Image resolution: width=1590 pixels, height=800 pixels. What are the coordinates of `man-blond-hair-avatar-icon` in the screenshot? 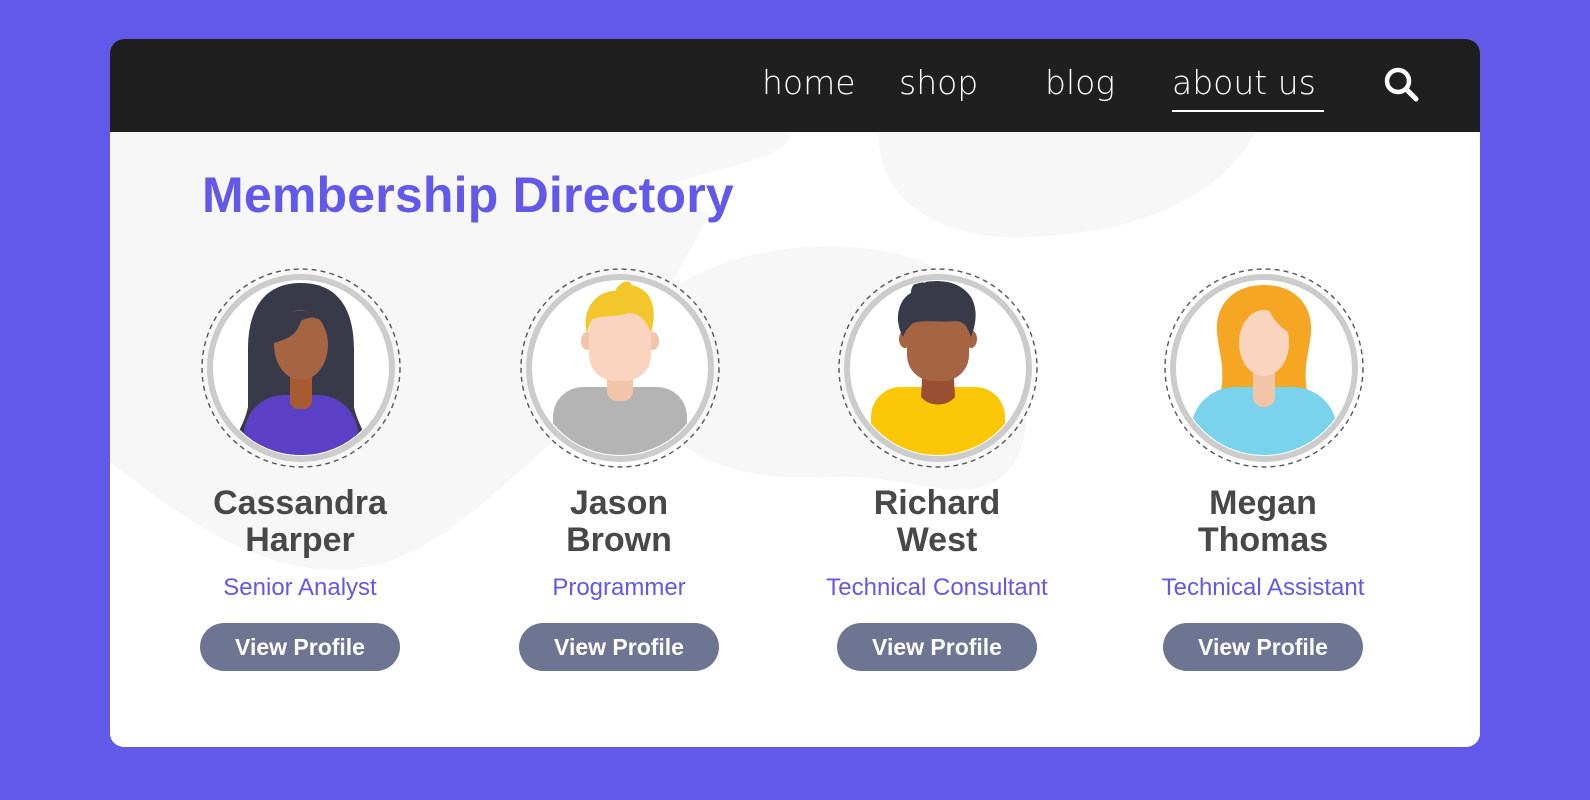 It's located at (620, 368).